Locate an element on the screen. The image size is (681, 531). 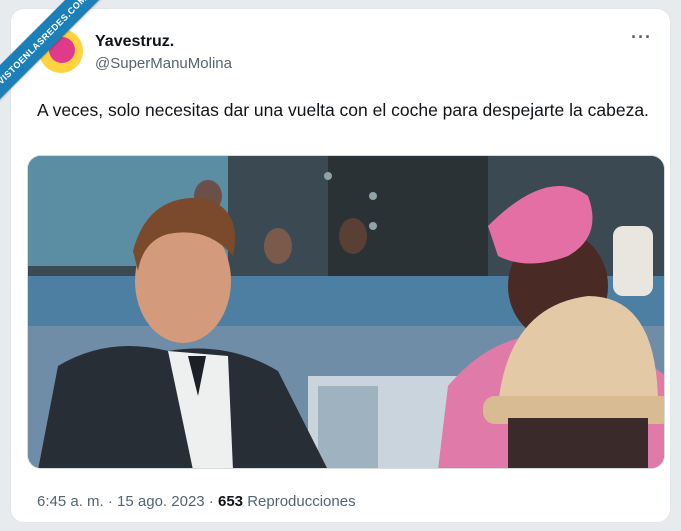
views-count: 653 is located at coordinates (230, 501).